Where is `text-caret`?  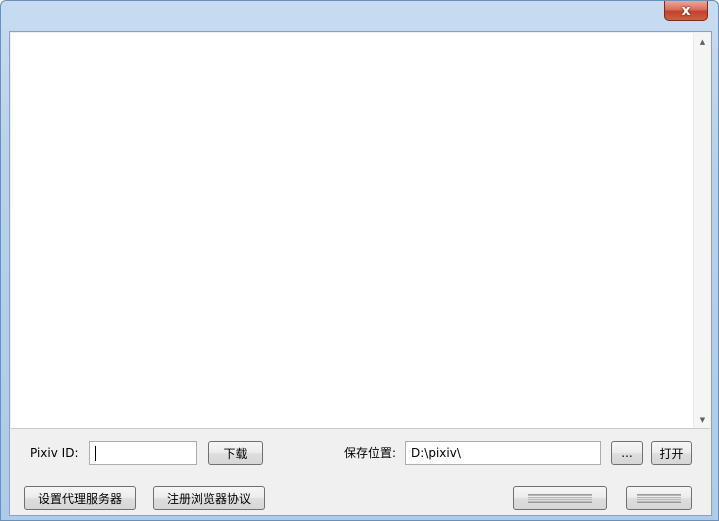
text-caret is located at coordinates (95, 453).